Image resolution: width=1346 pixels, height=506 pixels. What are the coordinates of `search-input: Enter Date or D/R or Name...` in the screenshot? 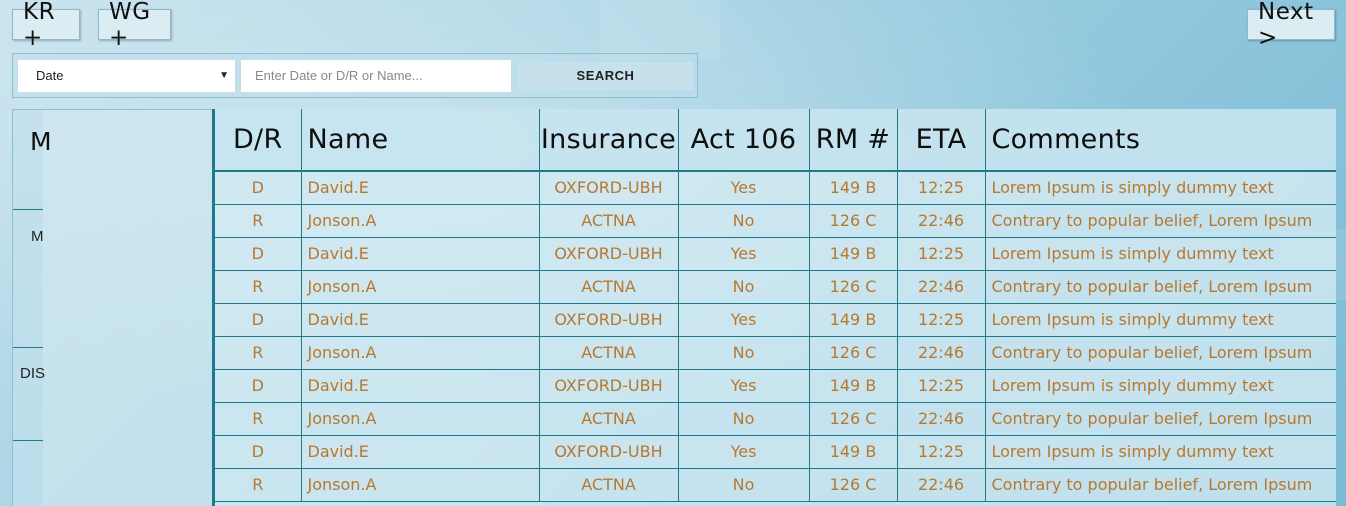 It's located at (376, 76).